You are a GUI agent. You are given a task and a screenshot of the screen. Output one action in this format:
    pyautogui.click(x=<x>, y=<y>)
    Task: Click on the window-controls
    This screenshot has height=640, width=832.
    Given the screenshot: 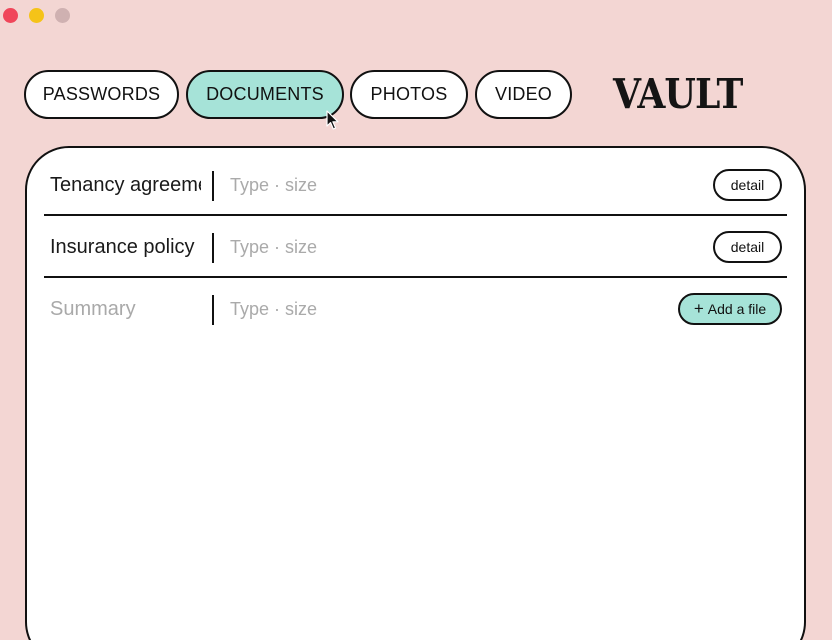 What is the action you would take?
    pyautogui.click(x=36, y=15)
    